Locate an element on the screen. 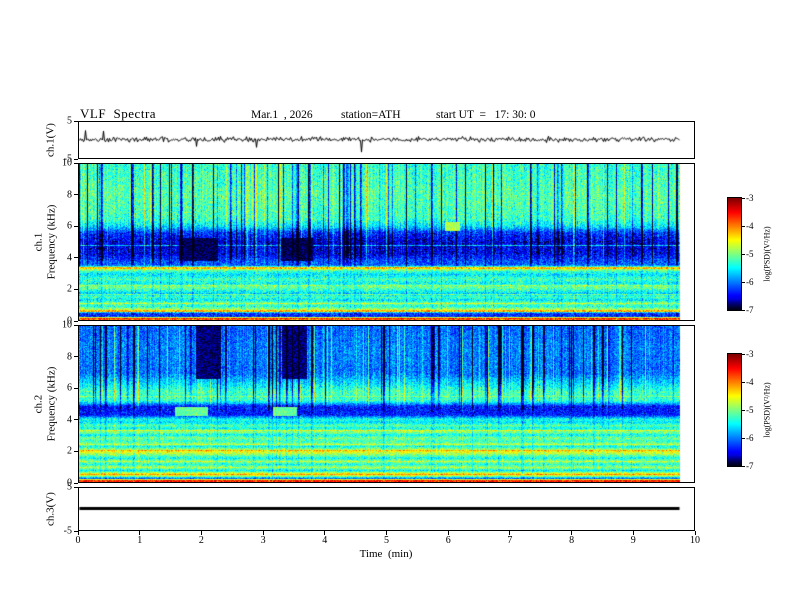 The width and height of the screenshot is (792, 612). x-tick-label: 8 is located at coordinates (572, 540).